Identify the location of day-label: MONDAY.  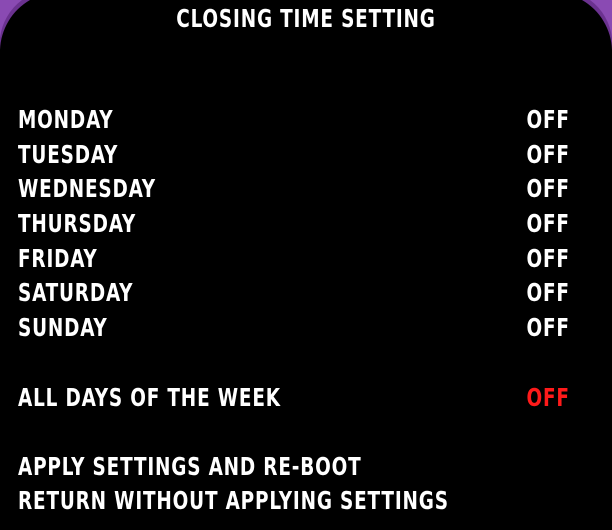
(66, 119).